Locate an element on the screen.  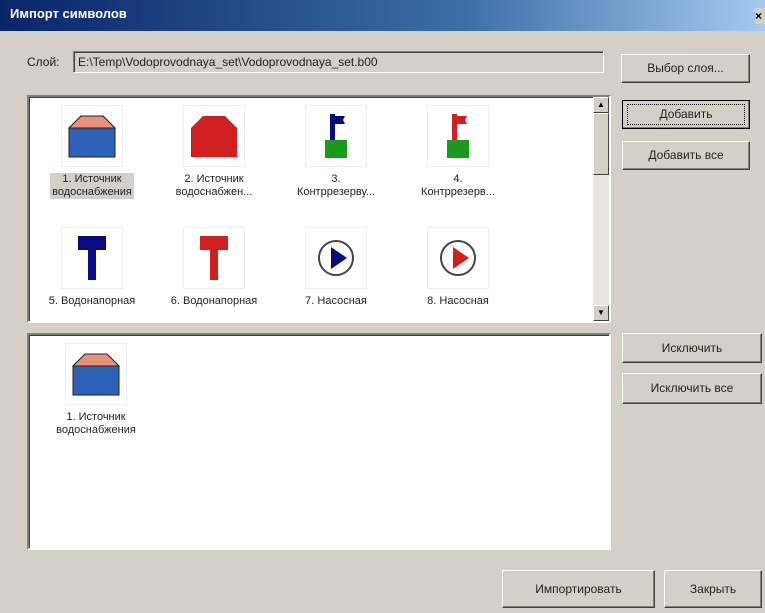
close-button: Закрыть is located at coordinates (713, 589).